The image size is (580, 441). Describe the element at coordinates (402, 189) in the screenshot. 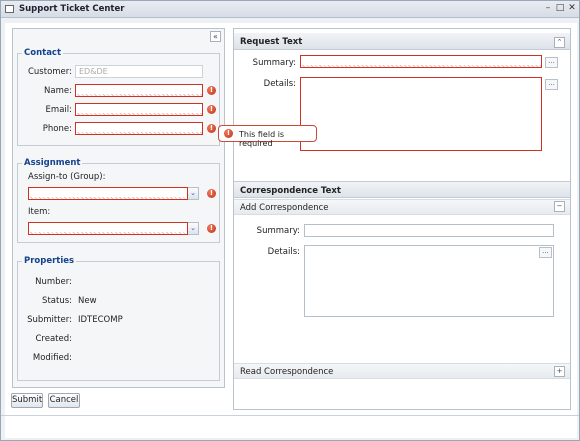

I see `correspondence-text-header: Correspondence Text` at that location.